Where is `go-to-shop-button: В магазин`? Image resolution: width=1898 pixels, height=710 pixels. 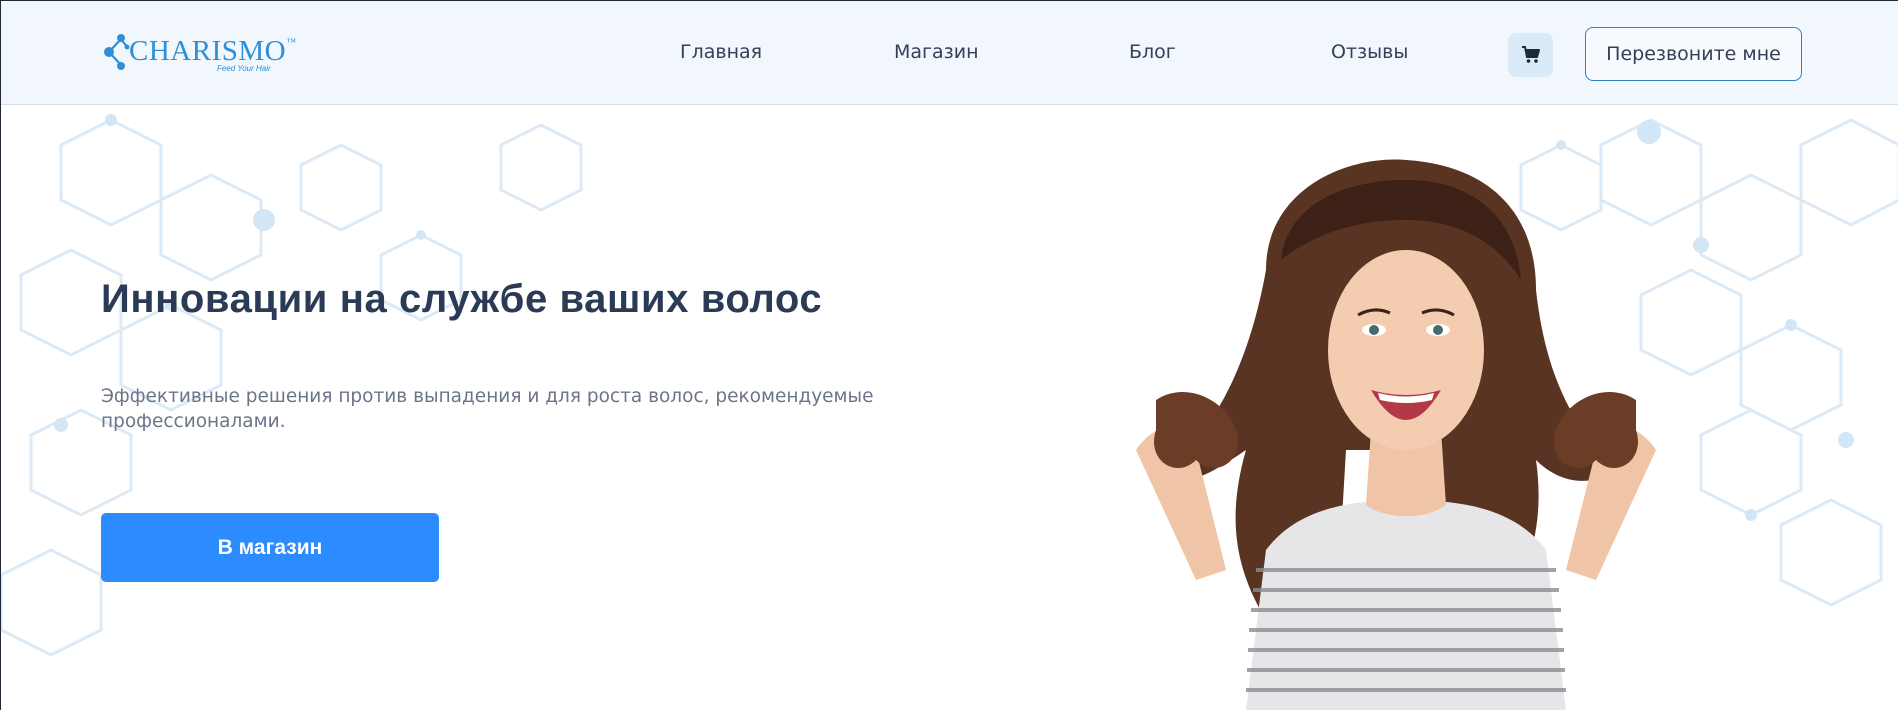
go-to-shop-button: В магазин is located at coordinates (270, 547).